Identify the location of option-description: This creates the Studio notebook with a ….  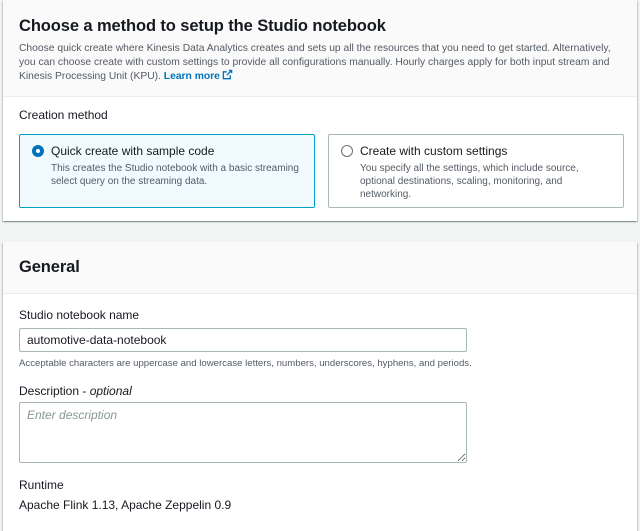
(175, 175).